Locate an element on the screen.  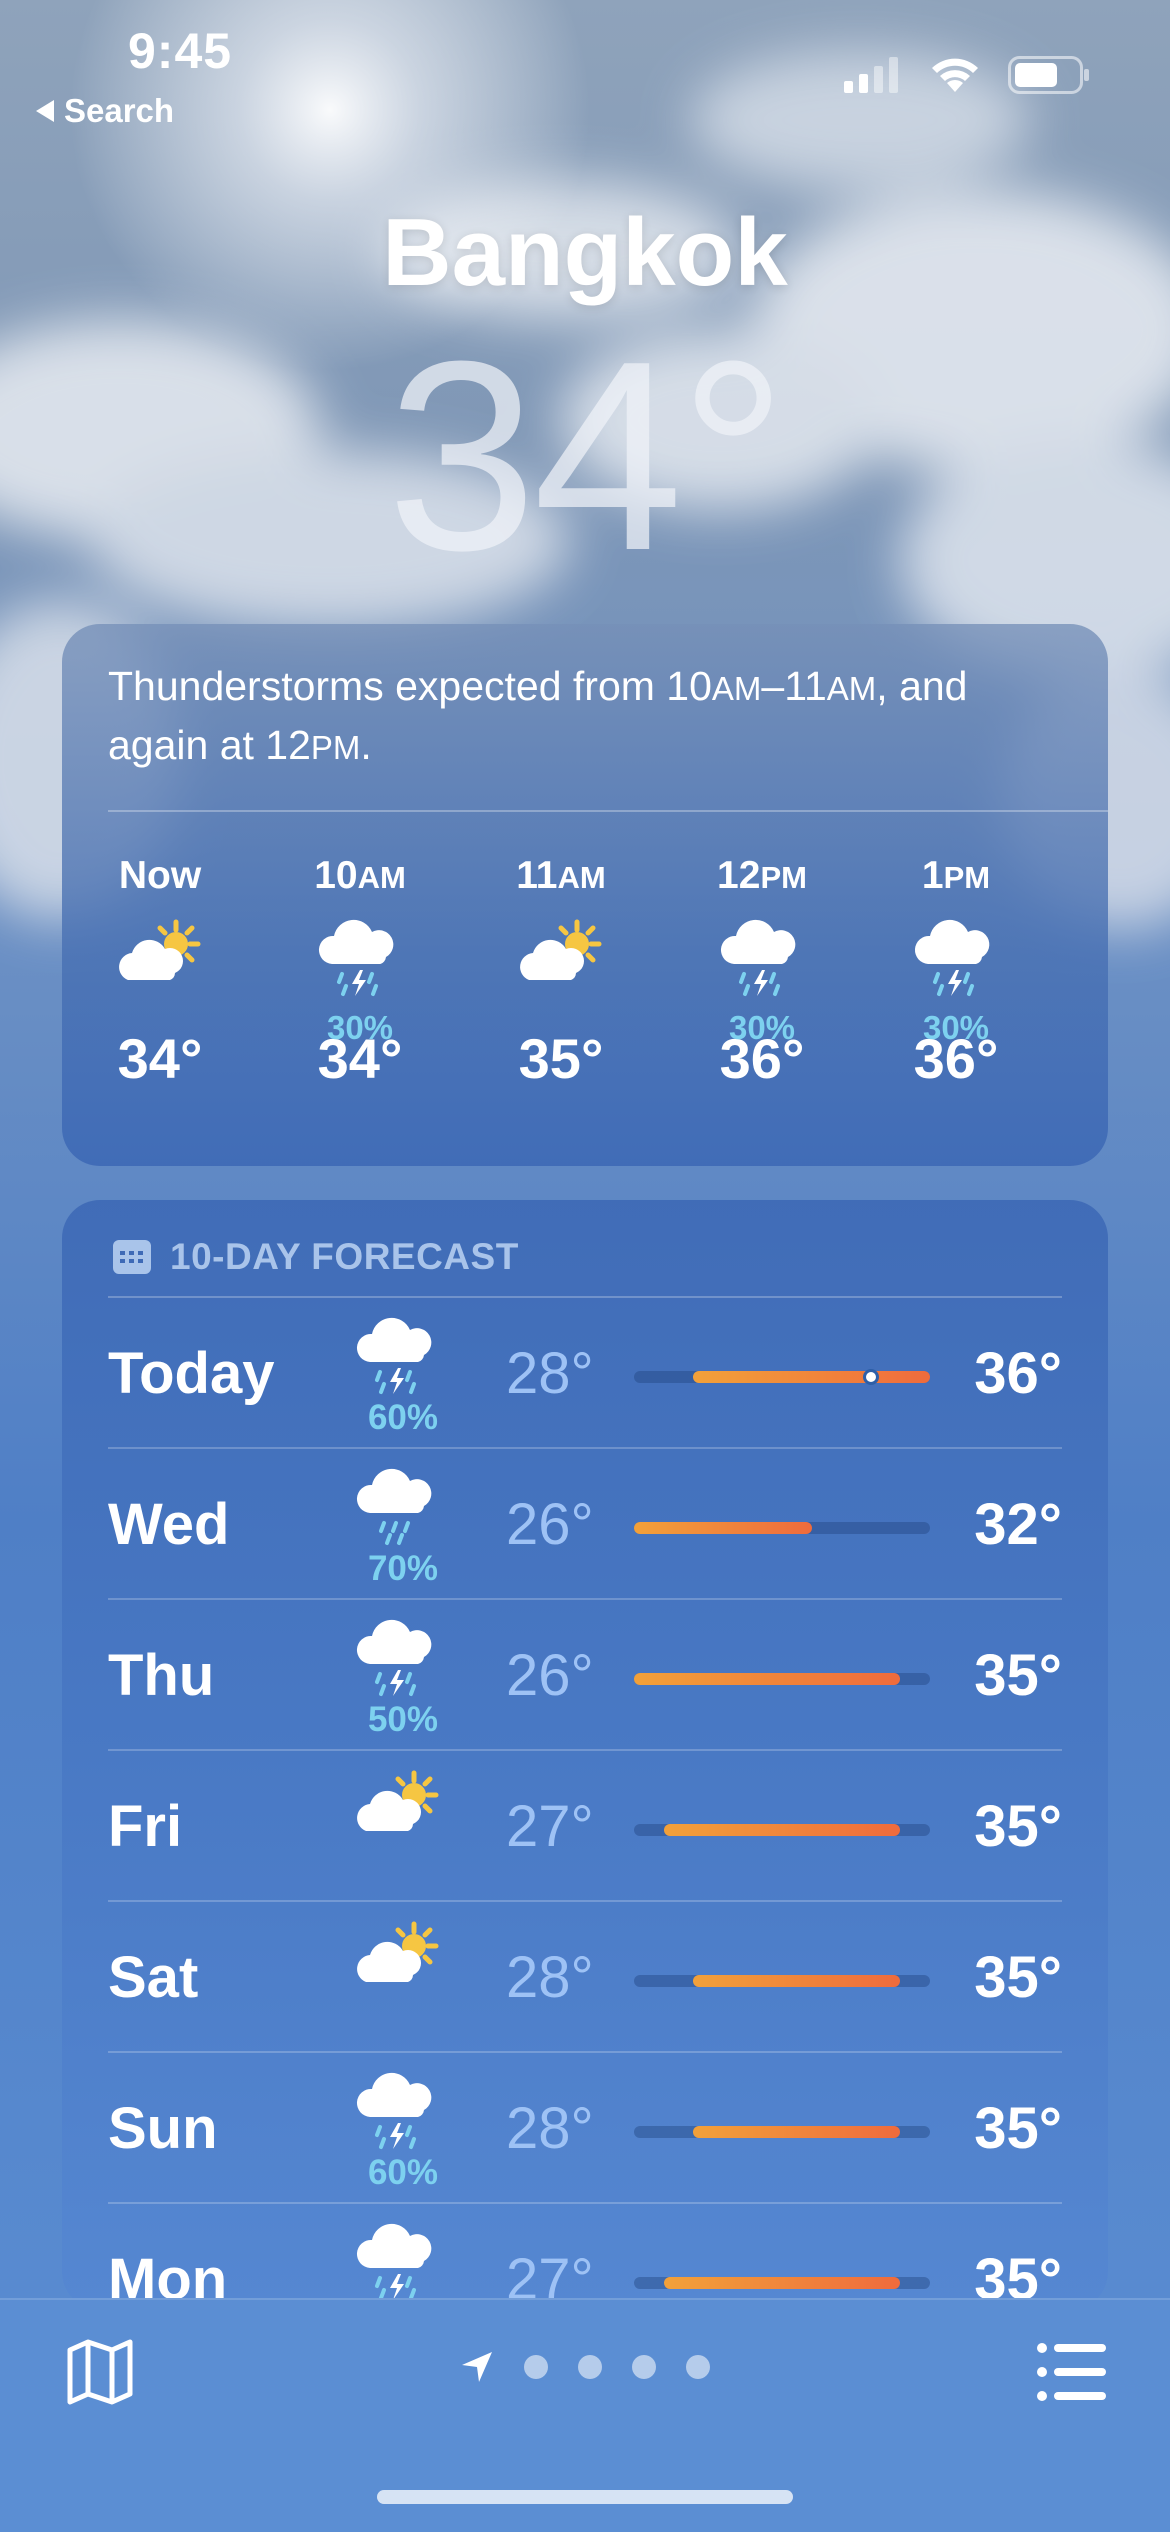
current-temperature-marker is located at coordinates (870, 1377).